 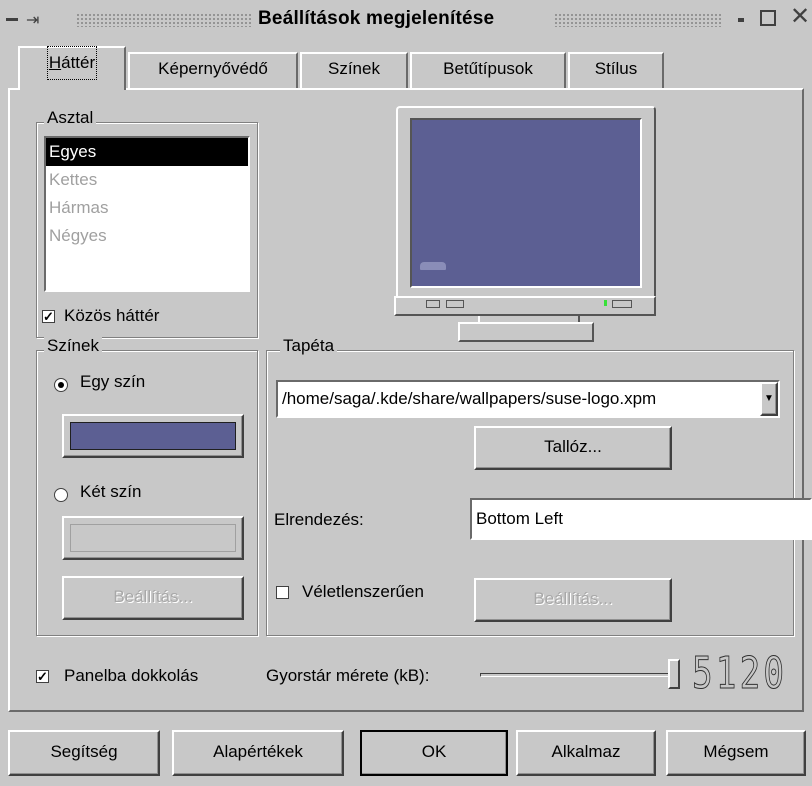 I want to click on minimize-icon, so click(x=741, y=20).